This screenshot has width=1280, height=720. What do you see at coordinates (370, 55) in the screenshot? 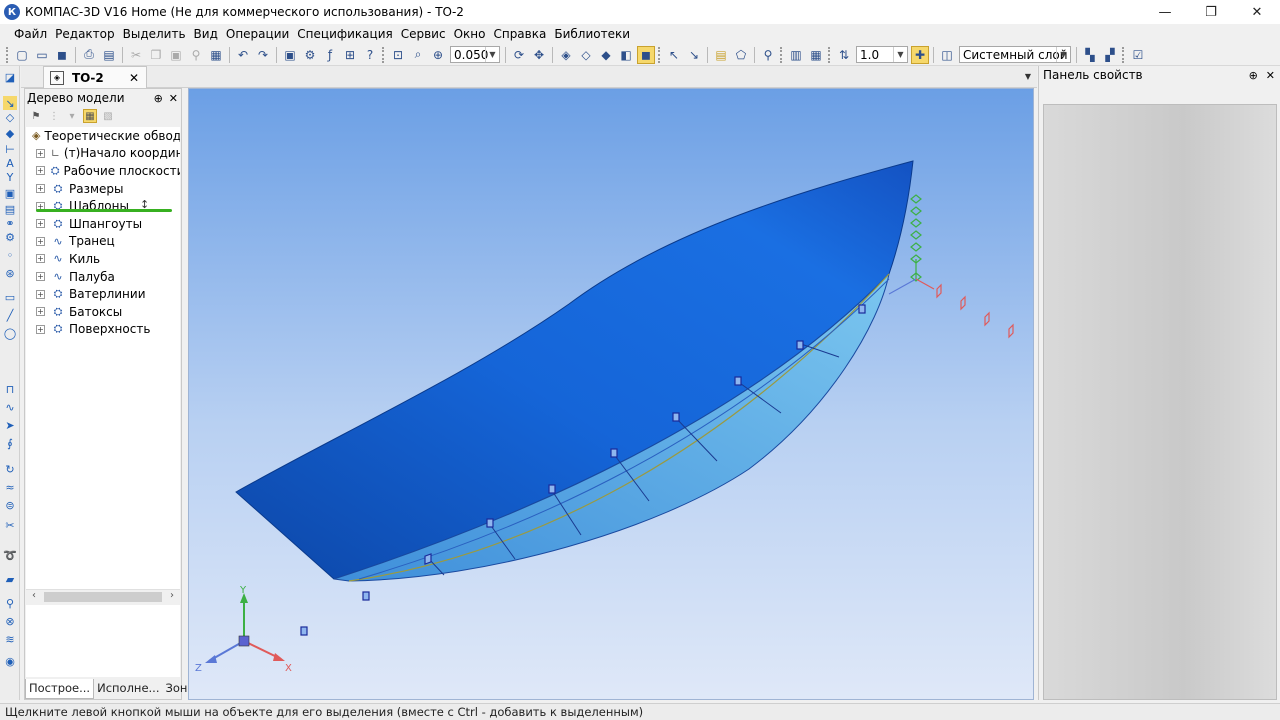
I see `help-pointer-icon: ?` at bounding box center [370, 55].